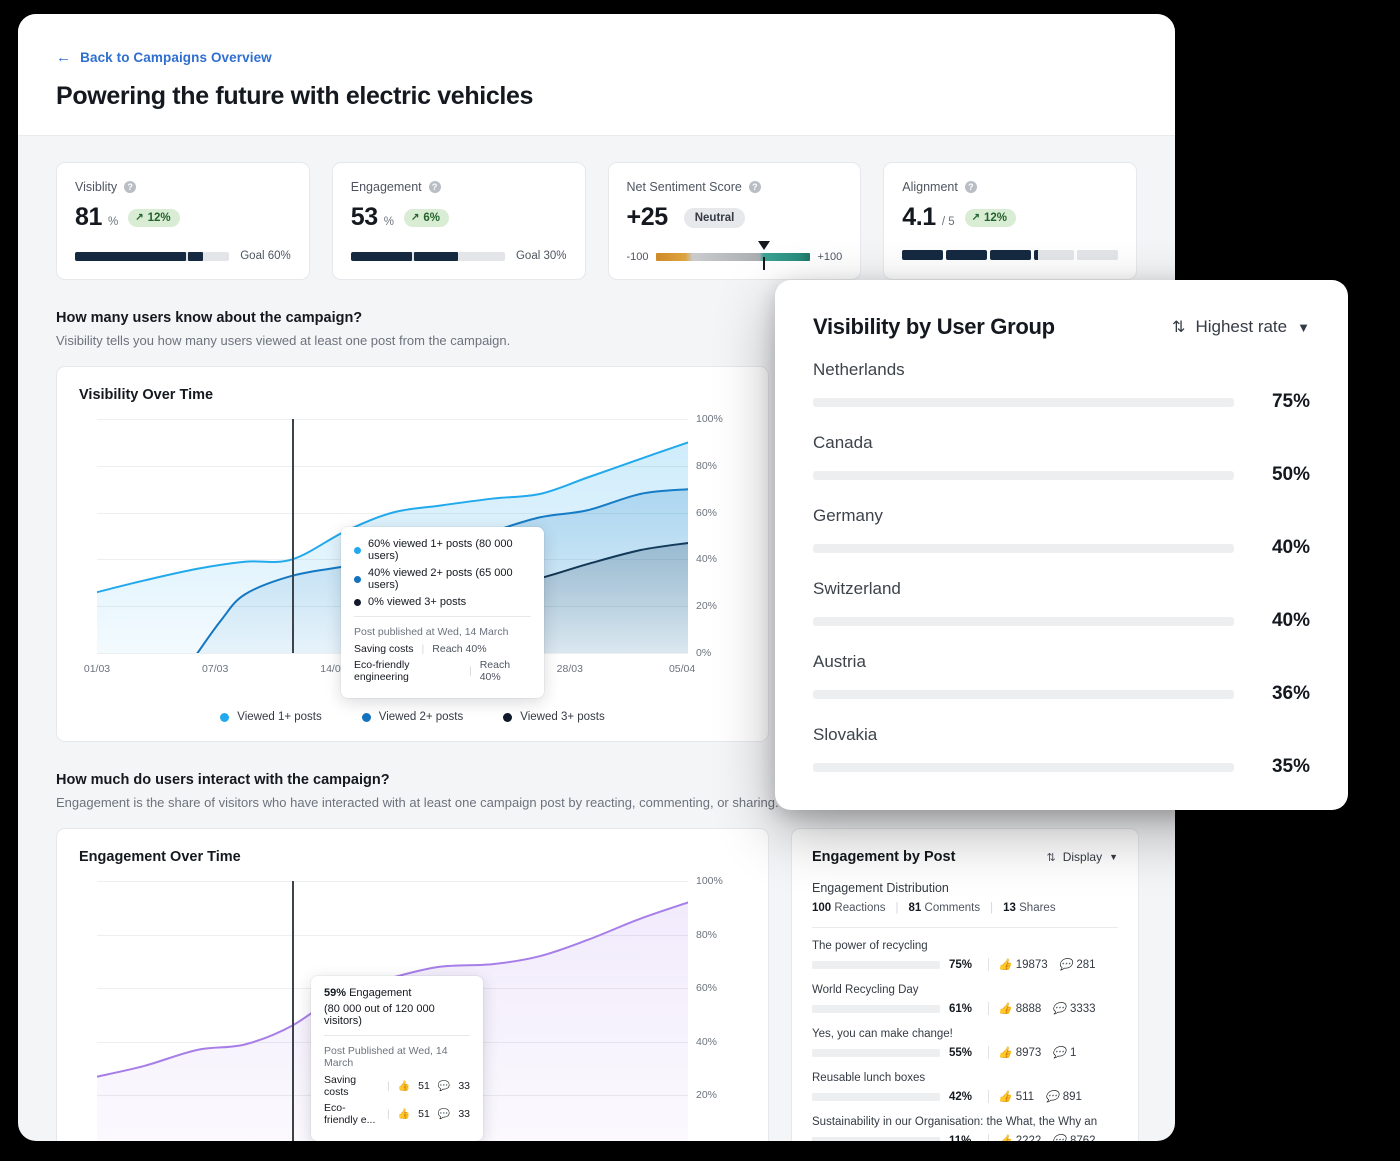 The image size is (1400, 1161). Describe the element at coordinates (707, 1095) in the screenshot. I see `y-axis-tick: 20%` at that location.